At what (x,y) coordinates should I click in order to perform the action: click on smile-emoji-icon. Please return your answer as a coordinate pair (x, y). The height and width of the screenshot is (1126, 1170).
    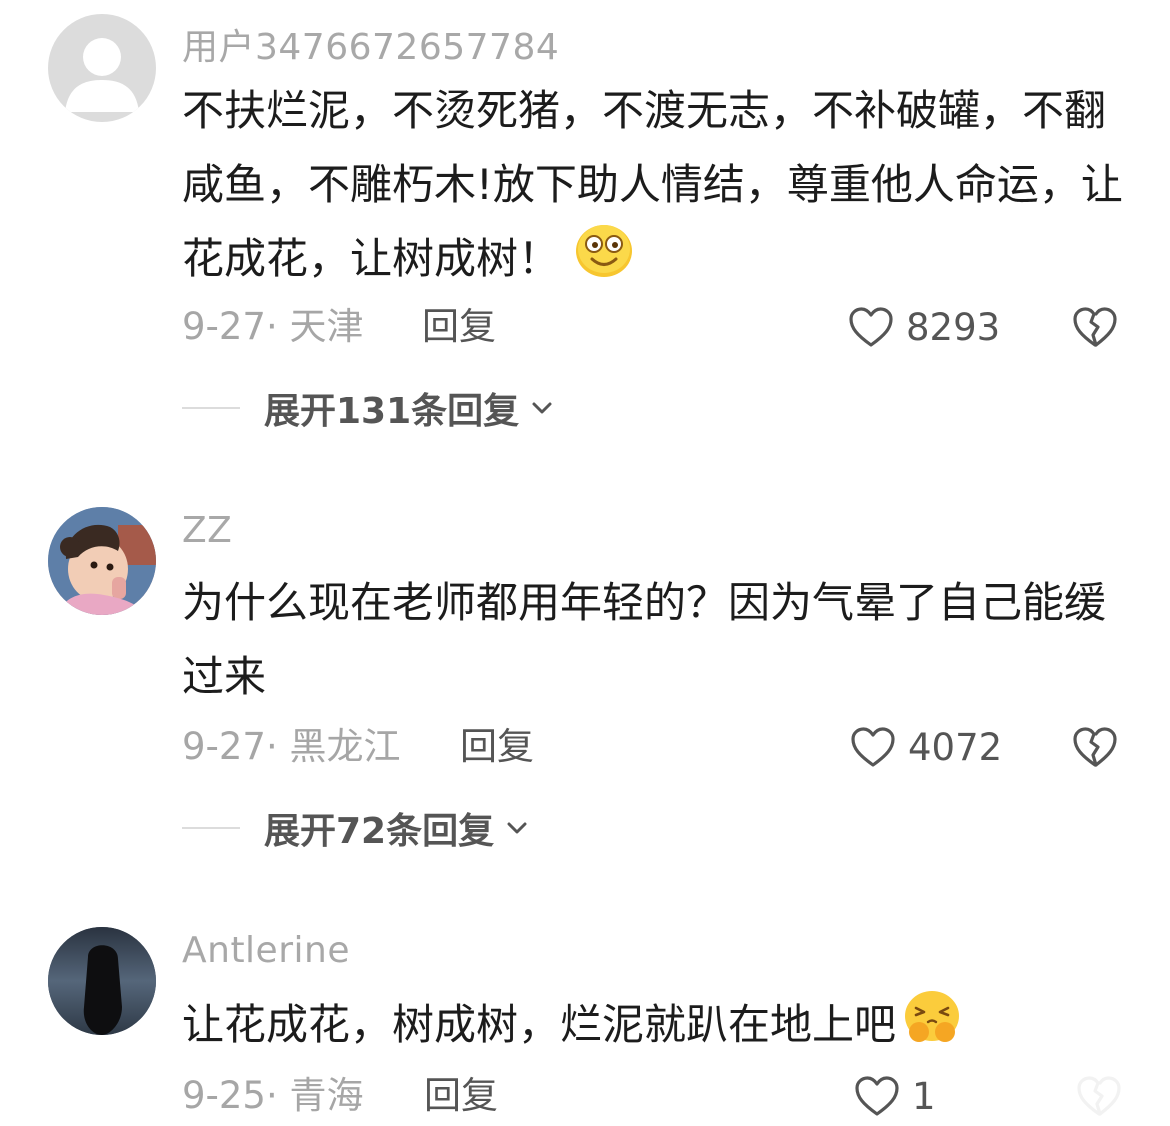
    Looking at the image, I should click on (604, 261).